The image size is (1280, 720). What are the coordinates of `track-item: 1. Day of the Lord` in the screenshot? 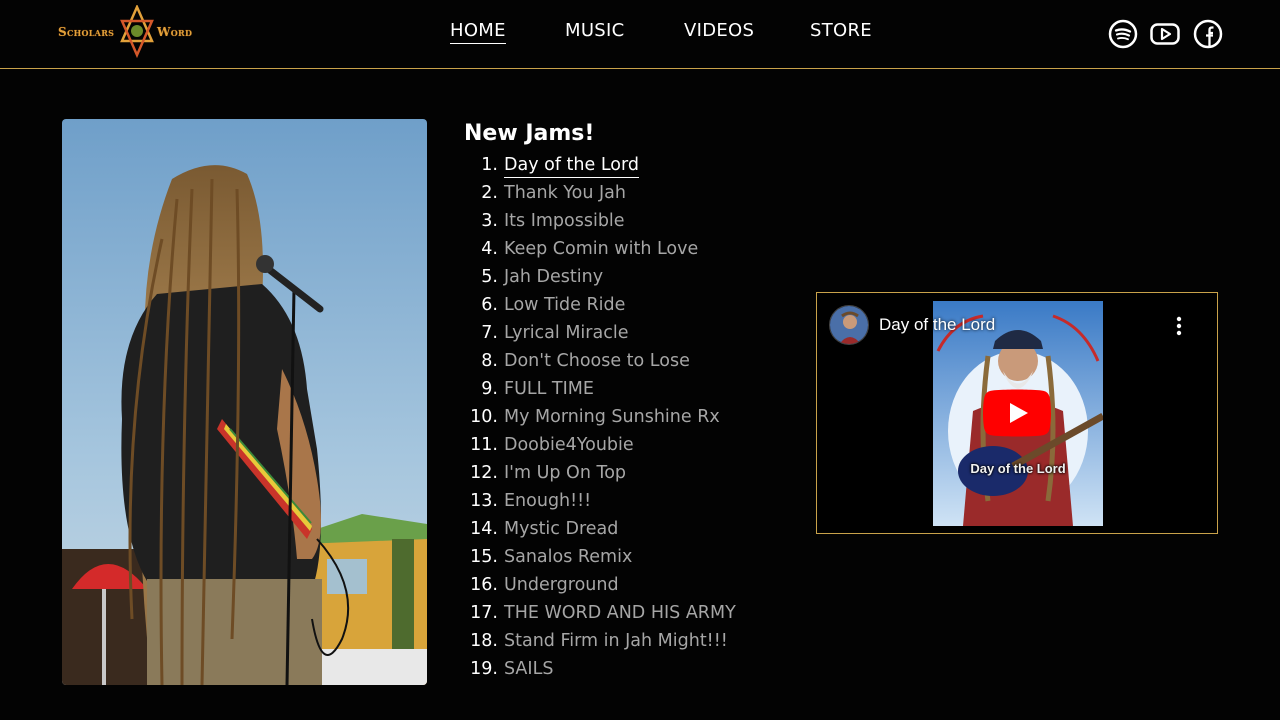 It's located at (629, 165).